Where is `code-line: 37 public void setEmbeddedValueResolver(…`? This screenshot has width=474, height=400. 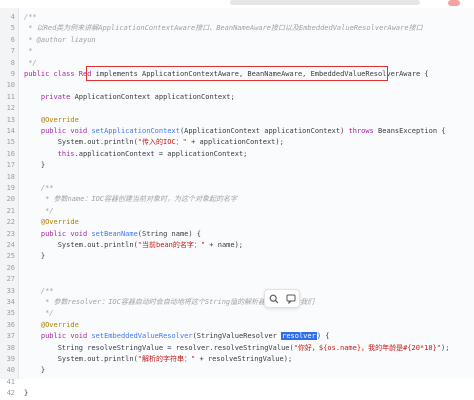
code-line: 37 public void setEmbeddedValueResolver(… is located at coordinates (237, 336).